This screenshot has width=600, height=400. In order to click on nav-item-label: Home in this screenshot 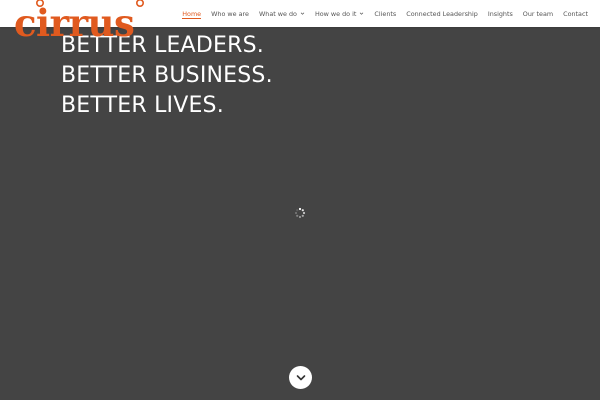, I will do `click(192, 13)`.